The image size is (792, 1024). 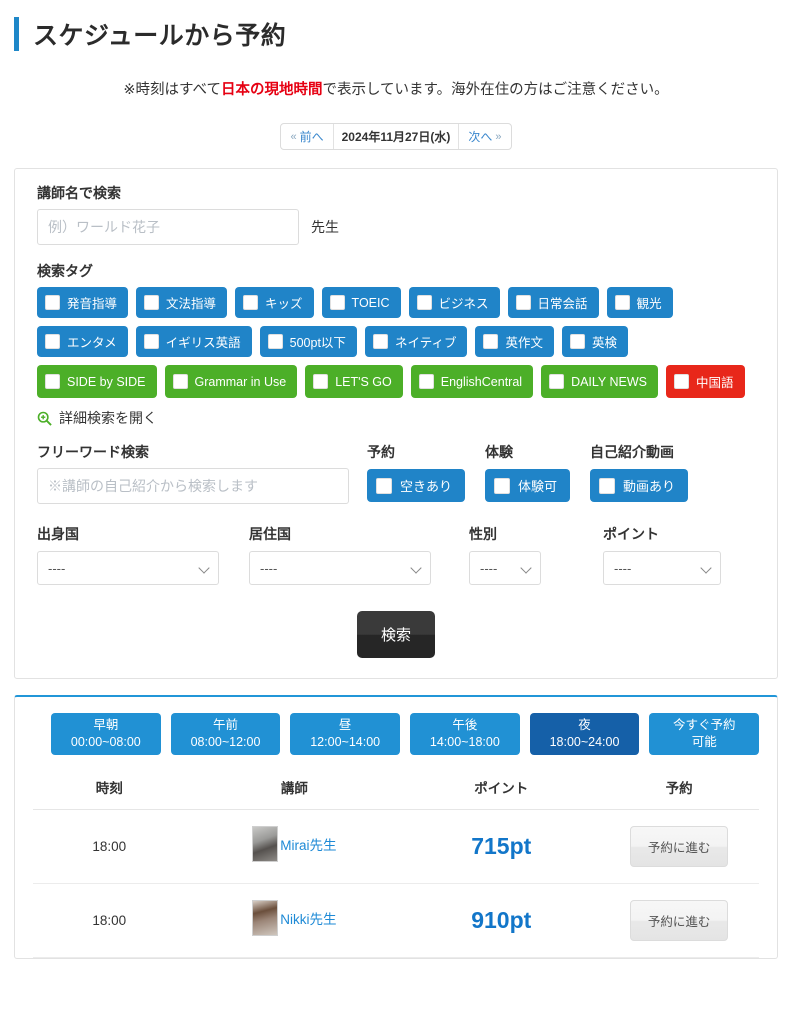 What do you see at coordinates (679, 790) in the screenshot?
I see `column-header-booking: 予約` at bounding box center [679, 790].